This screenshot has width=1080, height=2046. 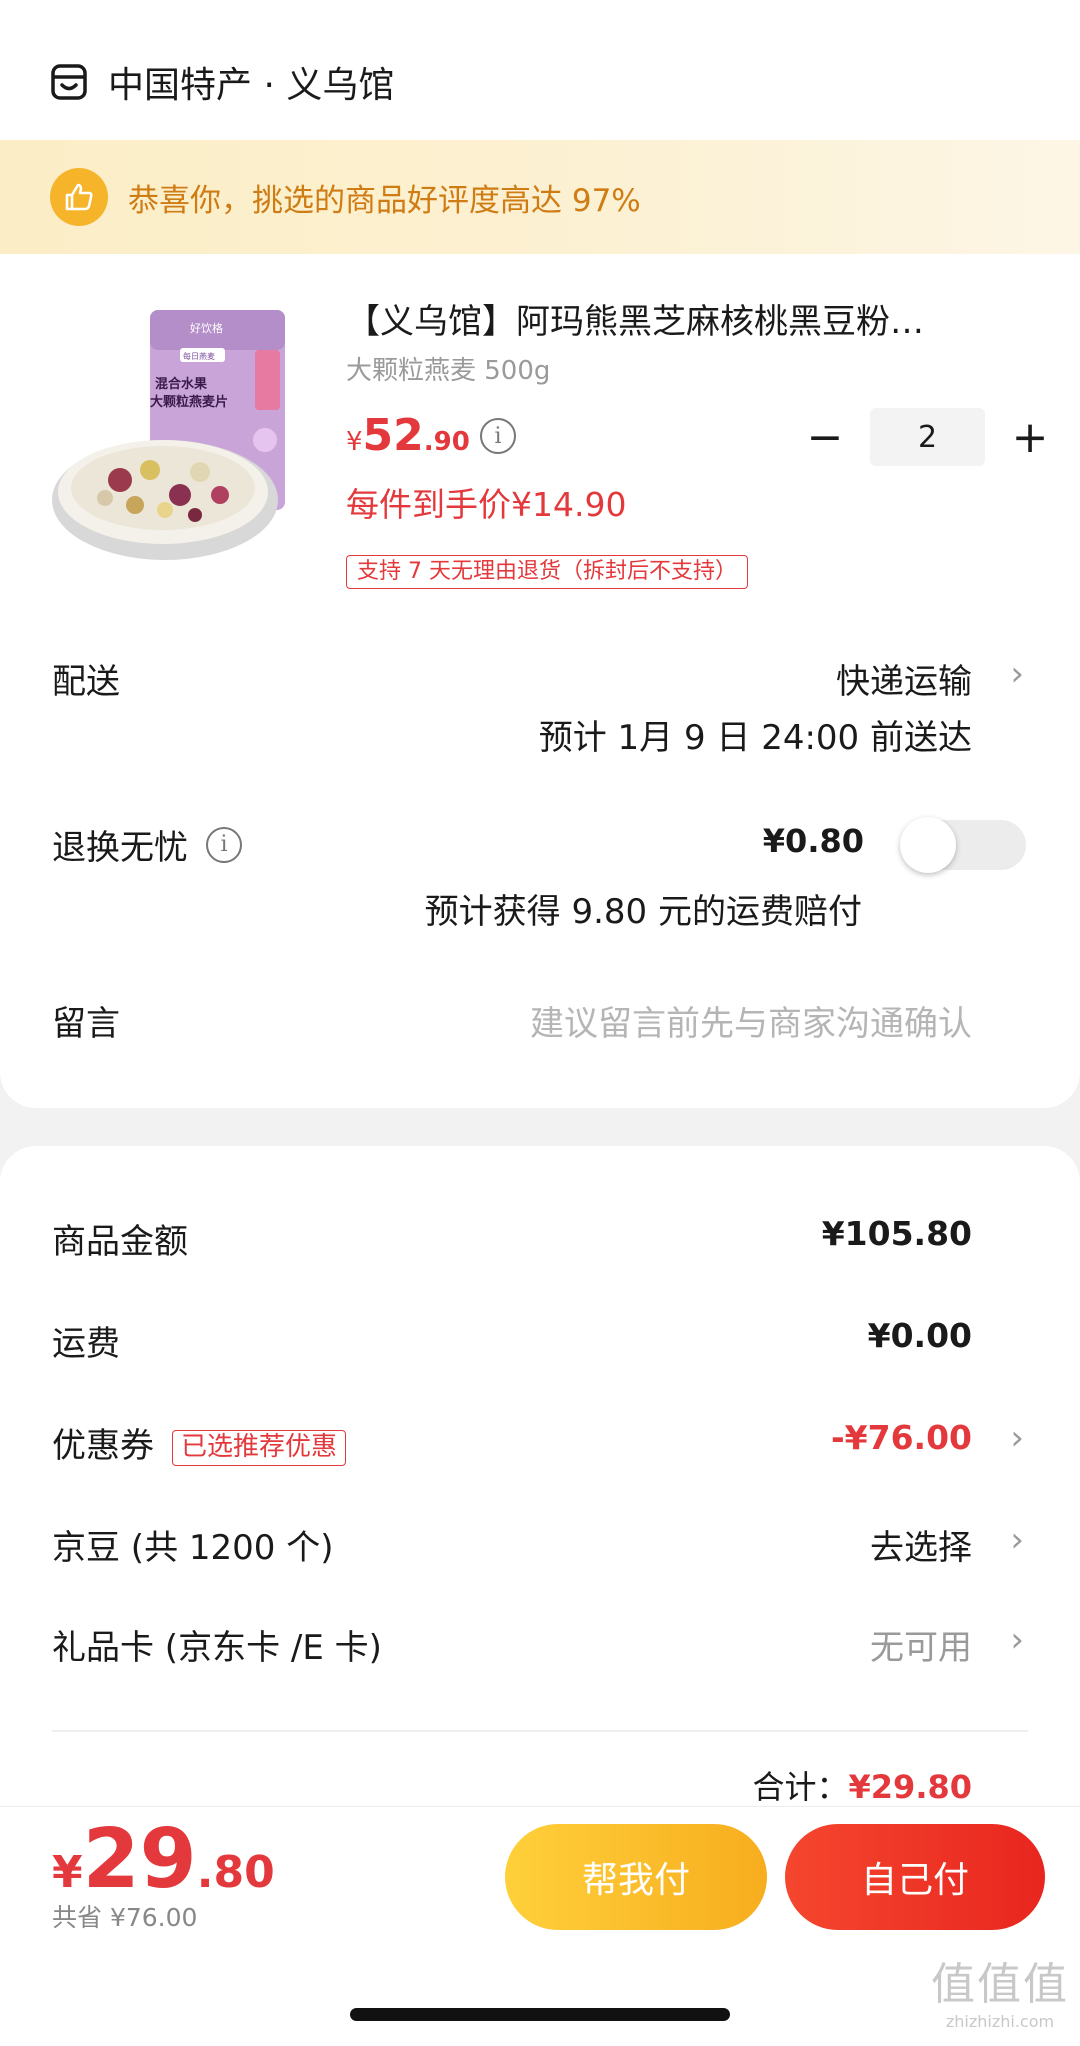 I want to click on message-input: 建议留言前先与商家沟通确认, so click(x=751, y=1020).